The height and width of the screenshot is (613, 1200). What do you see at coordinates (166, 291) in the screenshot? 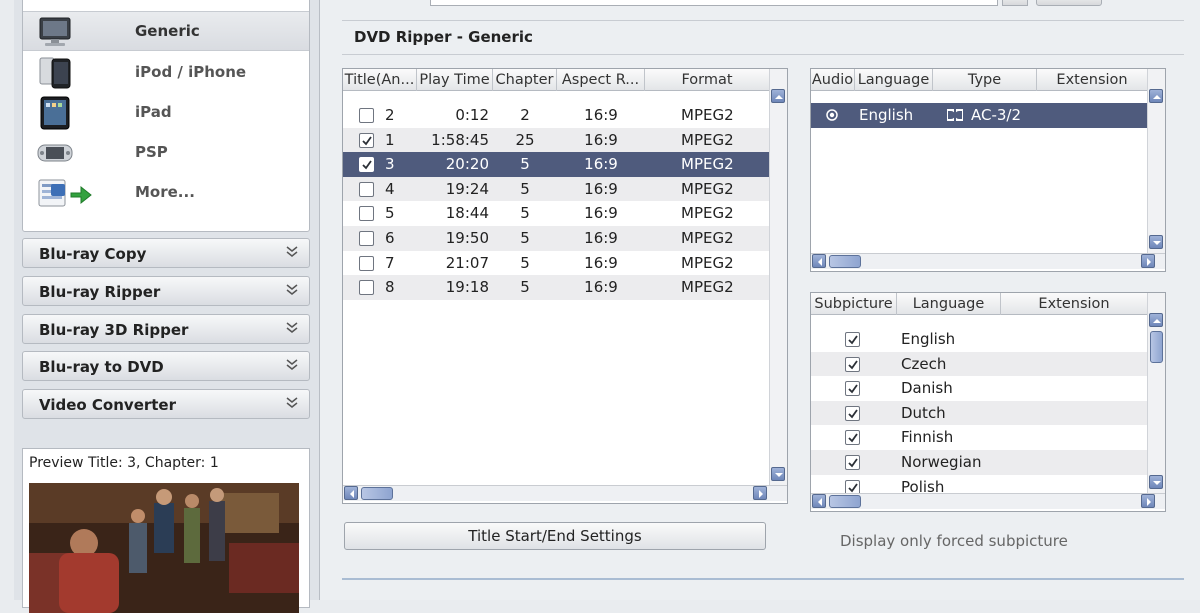
I see `category-blu-ray-ripper: Blu-ray Ripper` at bounding box center [166, 291].